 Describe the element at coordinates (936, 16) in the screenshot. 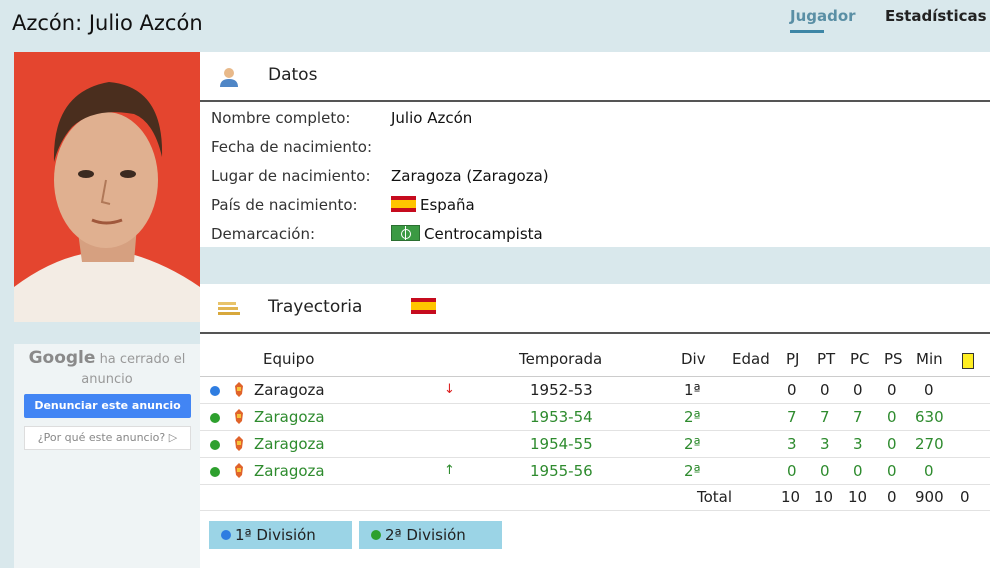

I see `tab-estadisticas: Estadísticas` at that location.